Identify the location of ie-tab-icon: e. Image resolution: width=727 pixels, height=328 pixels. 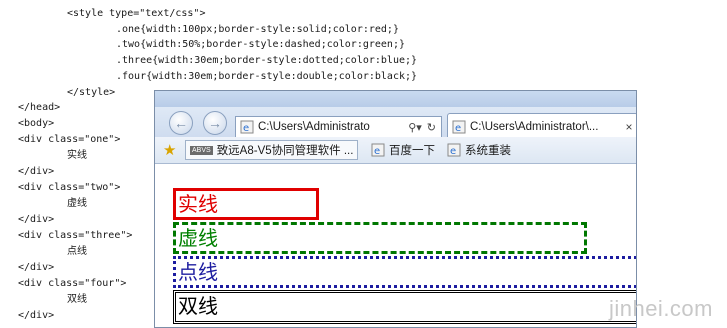
(459, 127).